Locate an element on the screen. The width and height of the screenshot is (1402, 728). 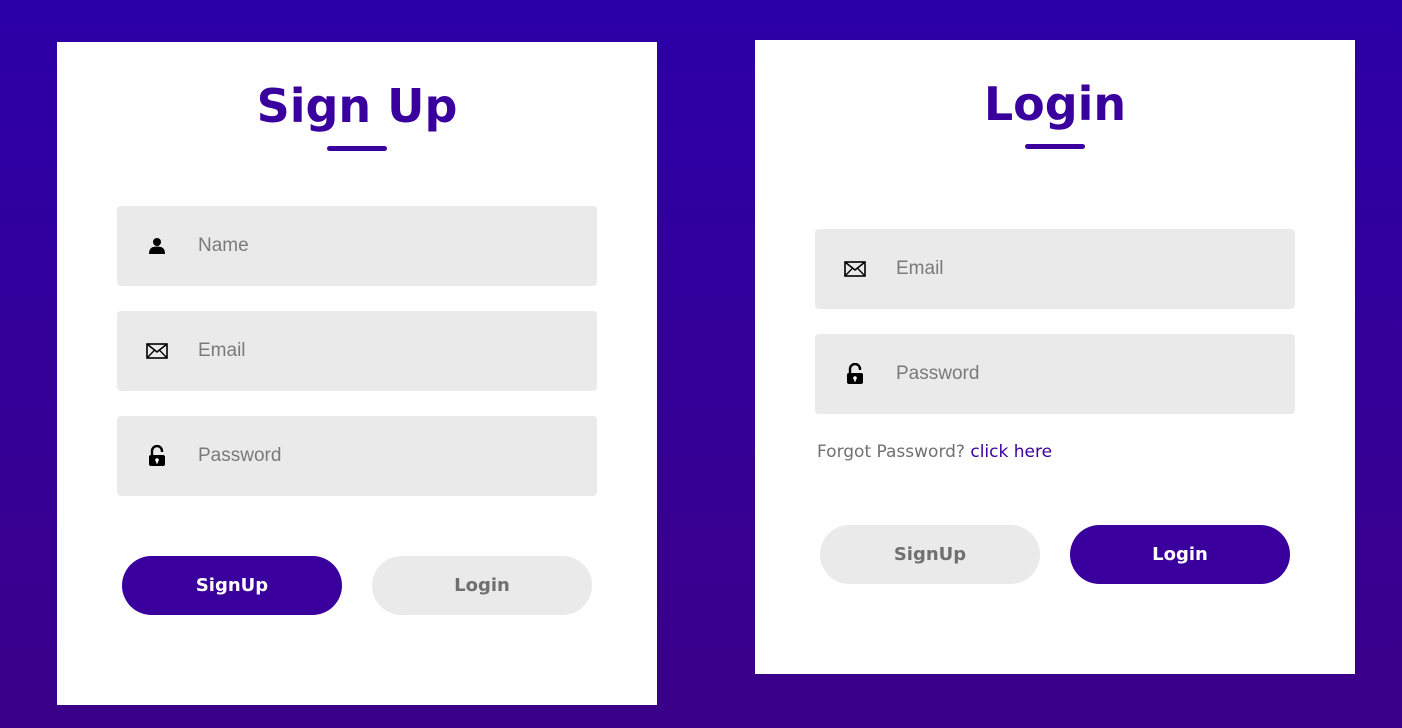
signup-email-field is located at coordinates (357, 351).